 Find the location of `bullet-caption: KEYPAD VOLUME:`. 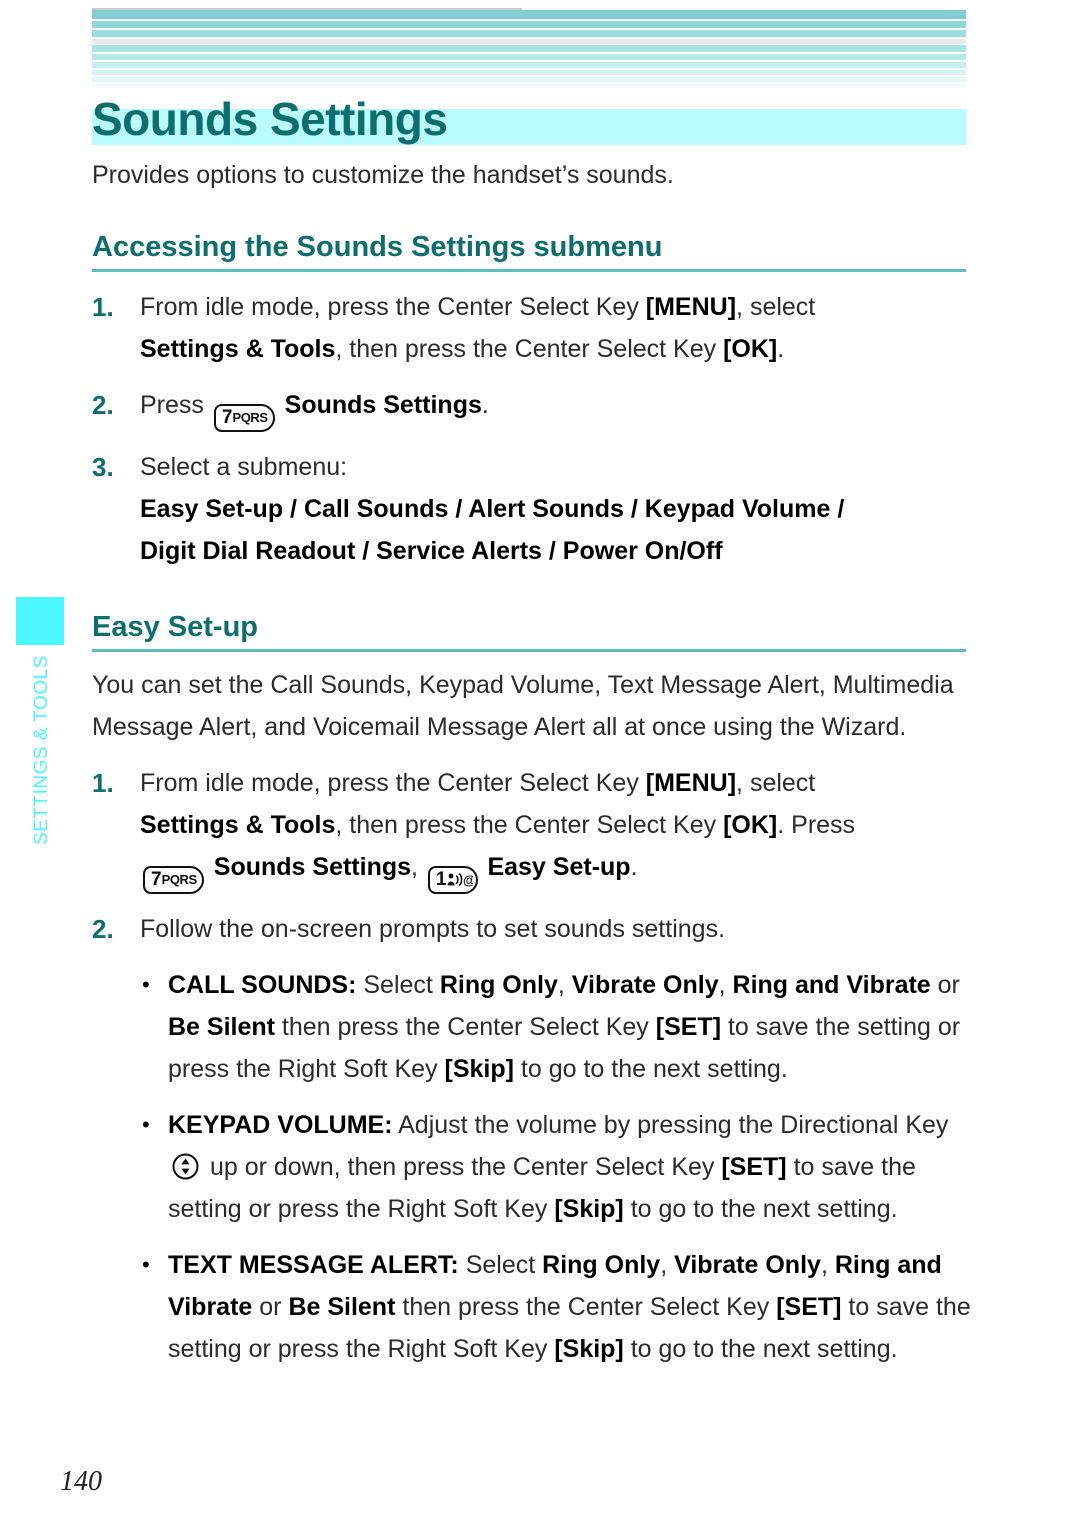

bullet-caption: KEYPAD VOLUME: is located at coordinates (280, 1125).